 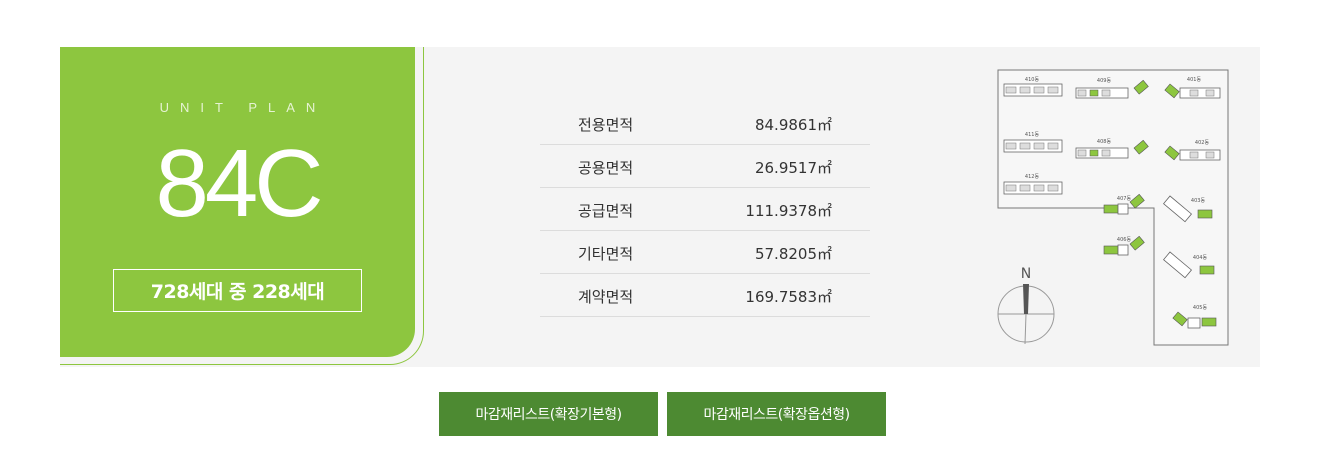 I want to click on building-label: 410동, so click(x=1032, y=80).